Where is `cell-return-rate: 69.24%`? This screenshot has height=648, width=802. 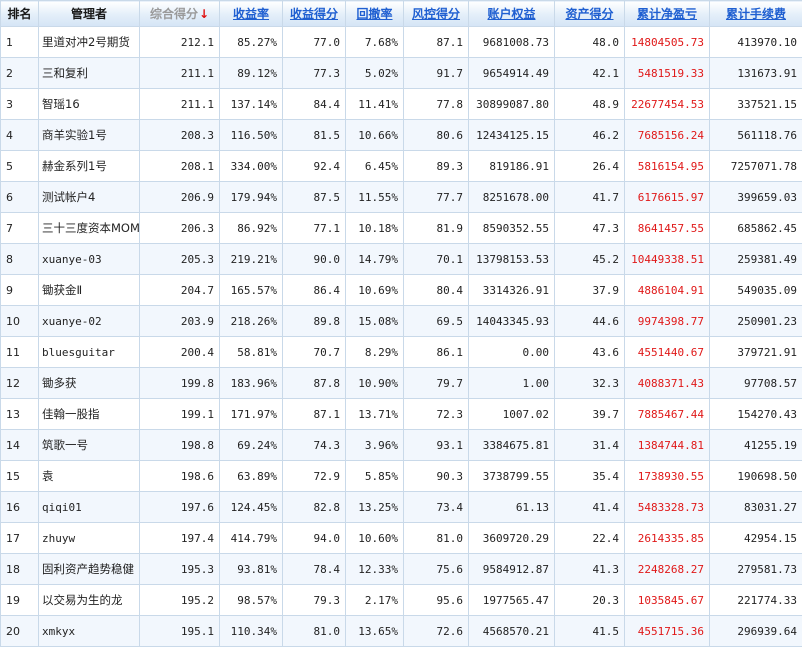 cell-return-rate: 69.24% is located at coordinates (251, 445).